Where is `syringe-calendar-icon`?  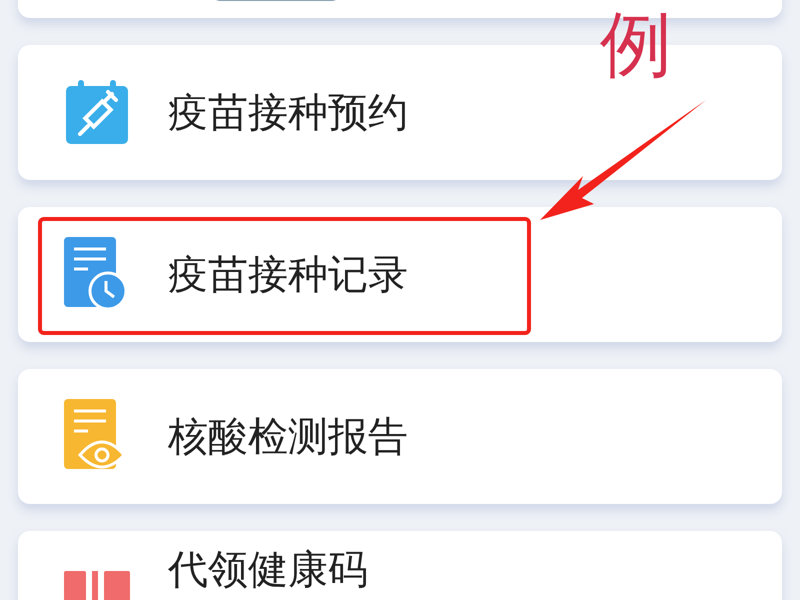
syringe-calendar-icon is located at coordinates (97, 113).